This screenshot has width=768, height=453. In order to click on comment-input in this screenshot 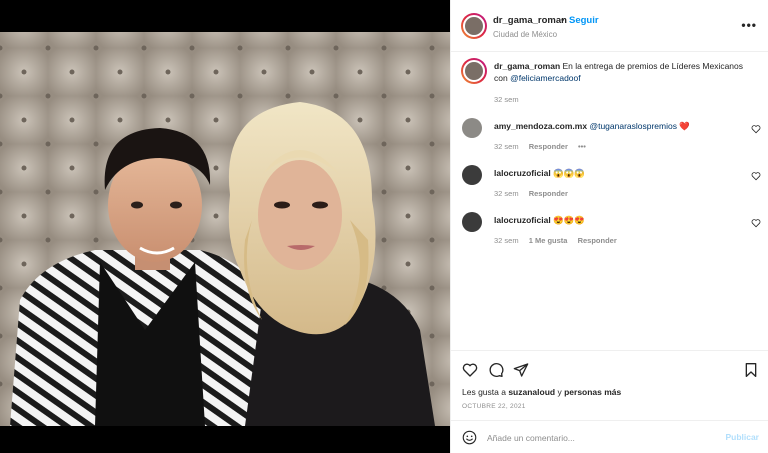, I will do `click(602, 437)`.